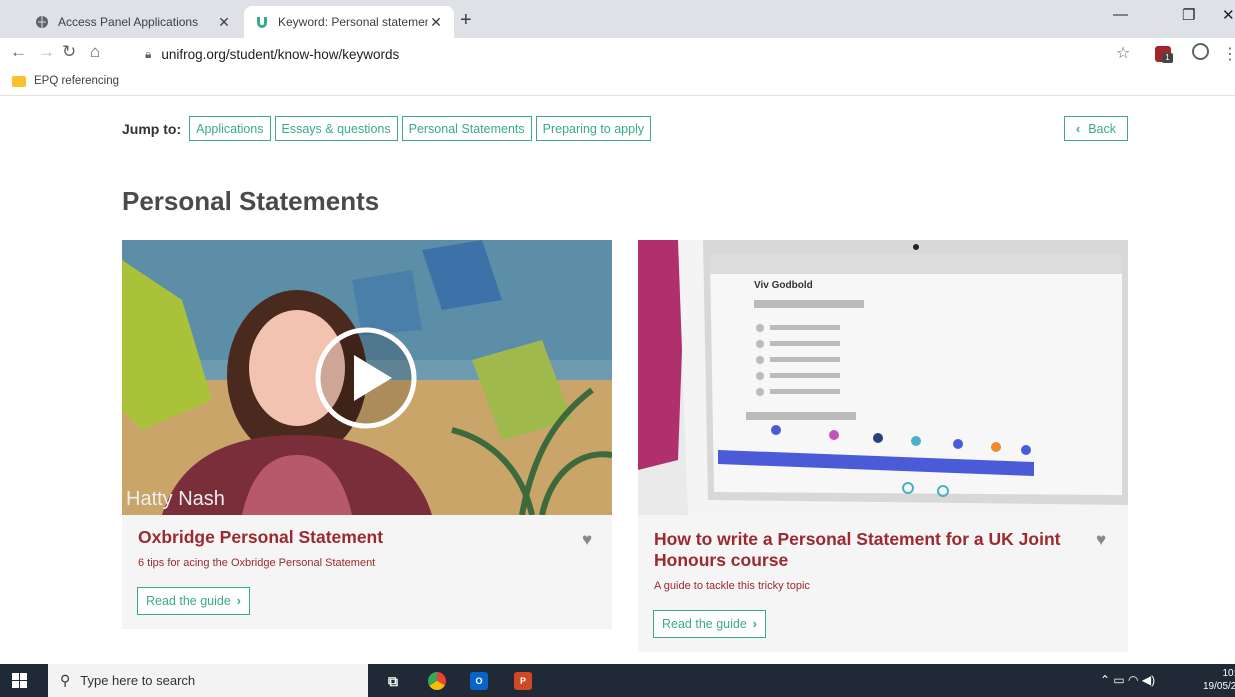 Image resolution: width=1235 pixels, height=697 pixels. I want to click on presenter-name: Hatty Nash, so click(175, 499).